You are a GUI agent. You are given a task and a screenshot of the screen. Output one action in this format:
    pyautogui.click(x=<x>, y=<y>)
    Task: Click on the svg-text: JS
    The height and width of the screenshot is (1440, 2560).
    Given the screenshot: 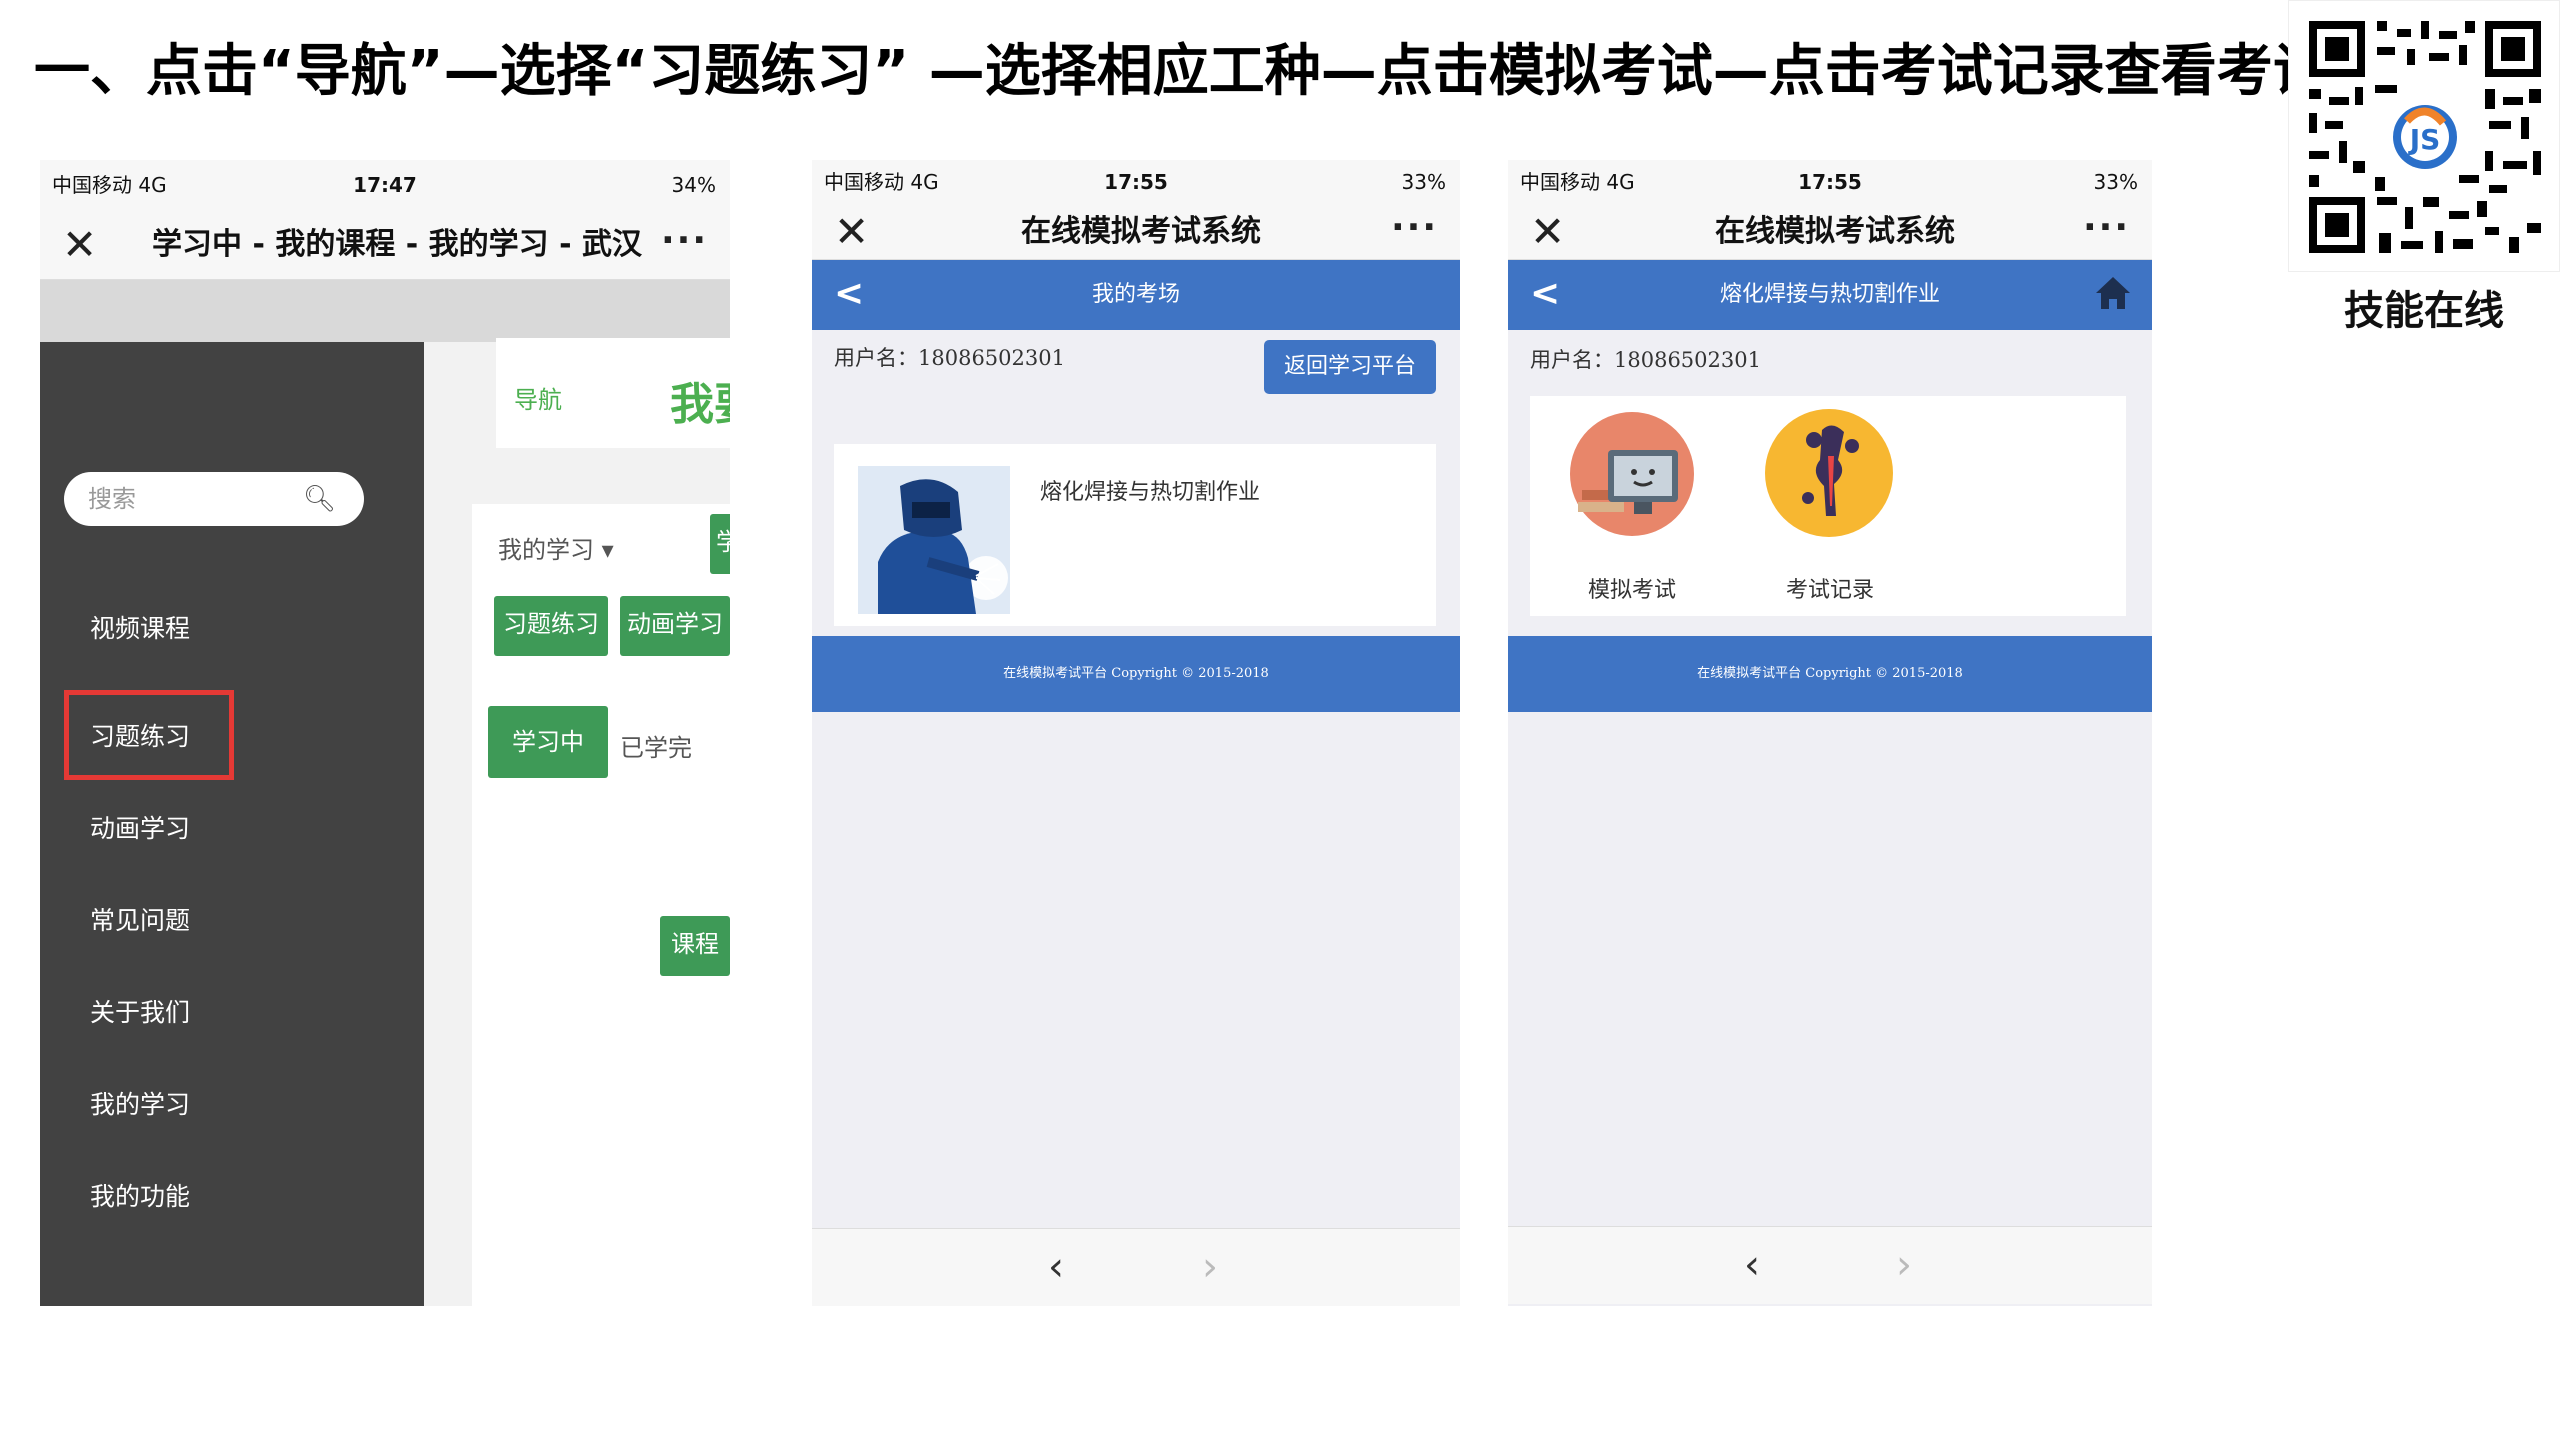 What is the action you would take?
    pyautogui.click(x=2424, y=139)
    